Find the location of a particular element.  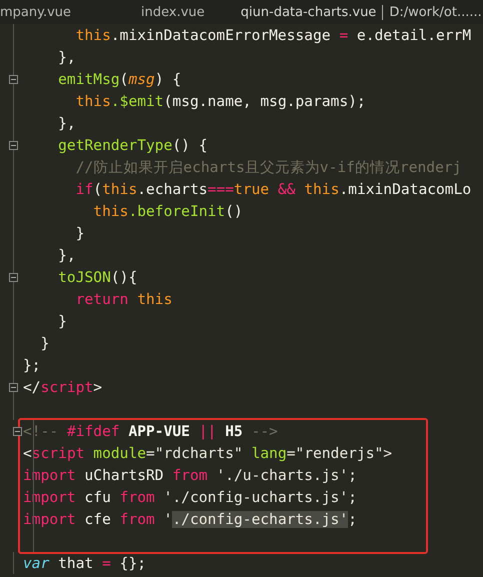

code-line: <!-- #ifdef APP-VUE || H5 --> is located at coordinates (150, 431).